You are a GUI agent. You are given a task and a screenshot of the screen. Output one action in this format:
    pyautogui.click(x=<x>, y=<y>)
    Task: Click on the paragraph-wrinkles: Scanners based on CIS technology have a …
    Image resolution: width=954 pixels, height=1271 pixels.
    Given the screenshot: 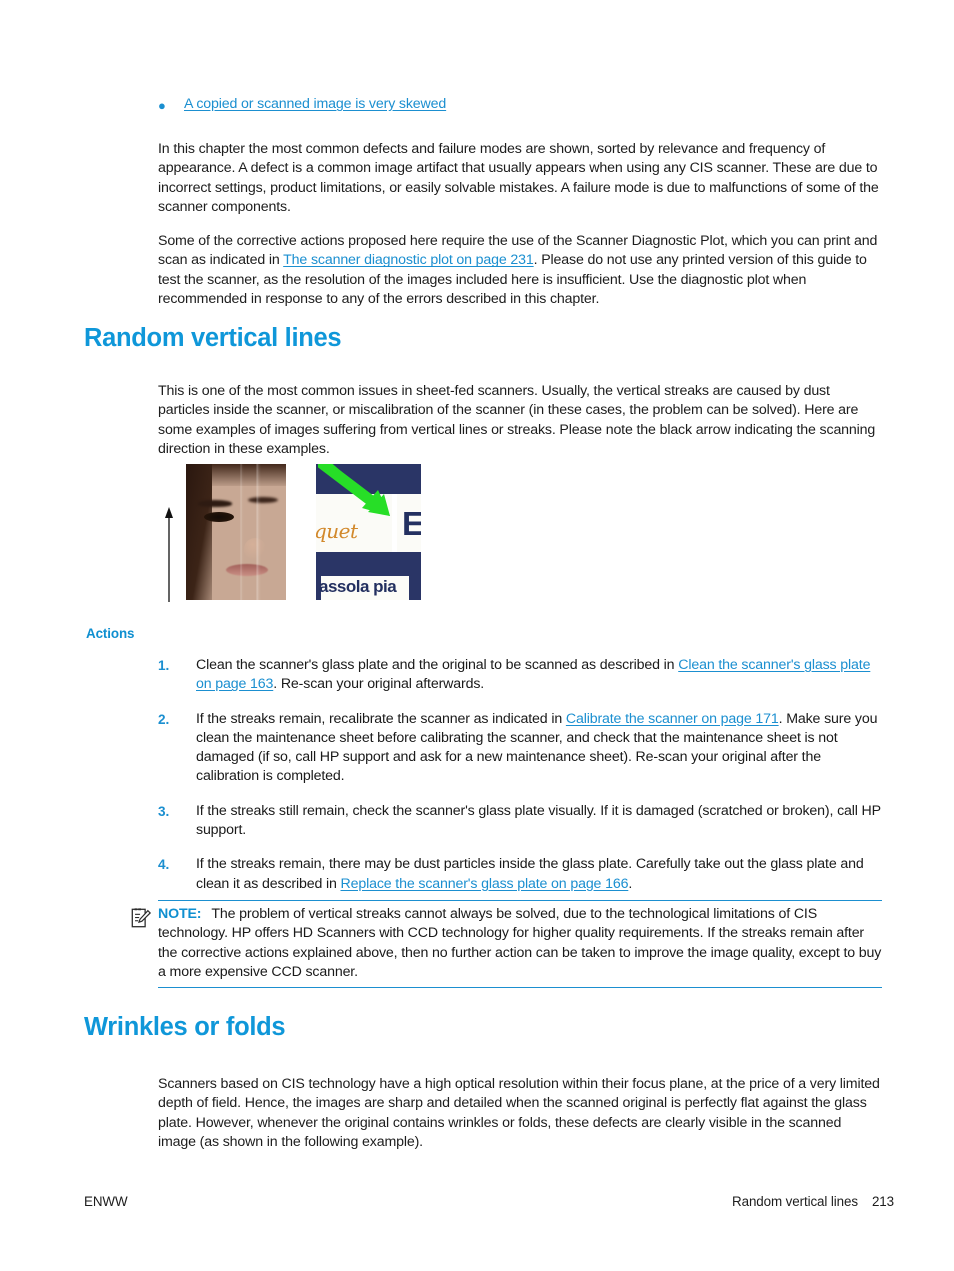 What is the action you would take?
    pyautogui.click(x=519, y=1113)
    